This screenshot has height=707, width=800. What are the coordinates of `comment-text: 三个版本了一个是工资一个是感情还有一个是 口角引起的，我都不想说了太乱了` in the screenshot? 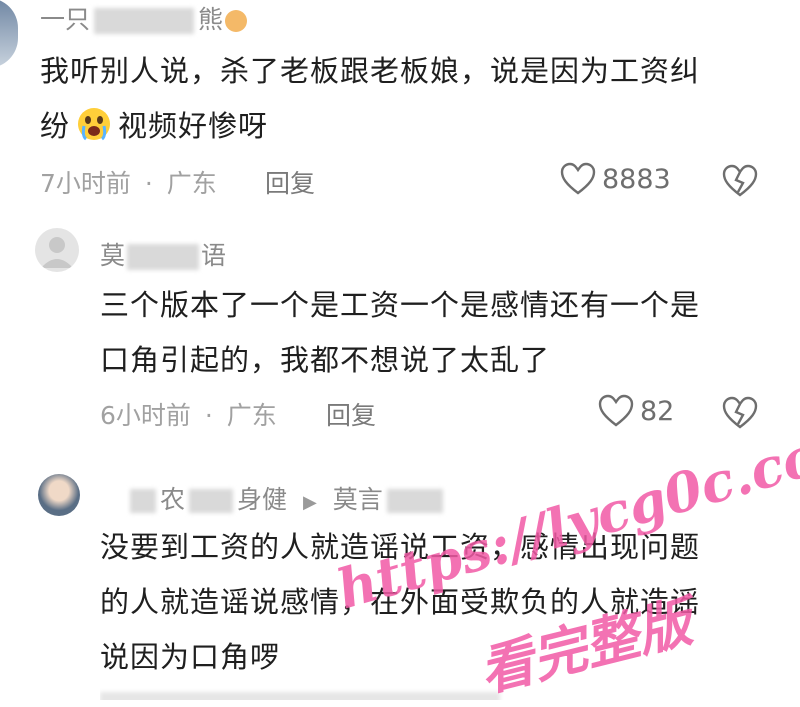 It's located at (400, 332).